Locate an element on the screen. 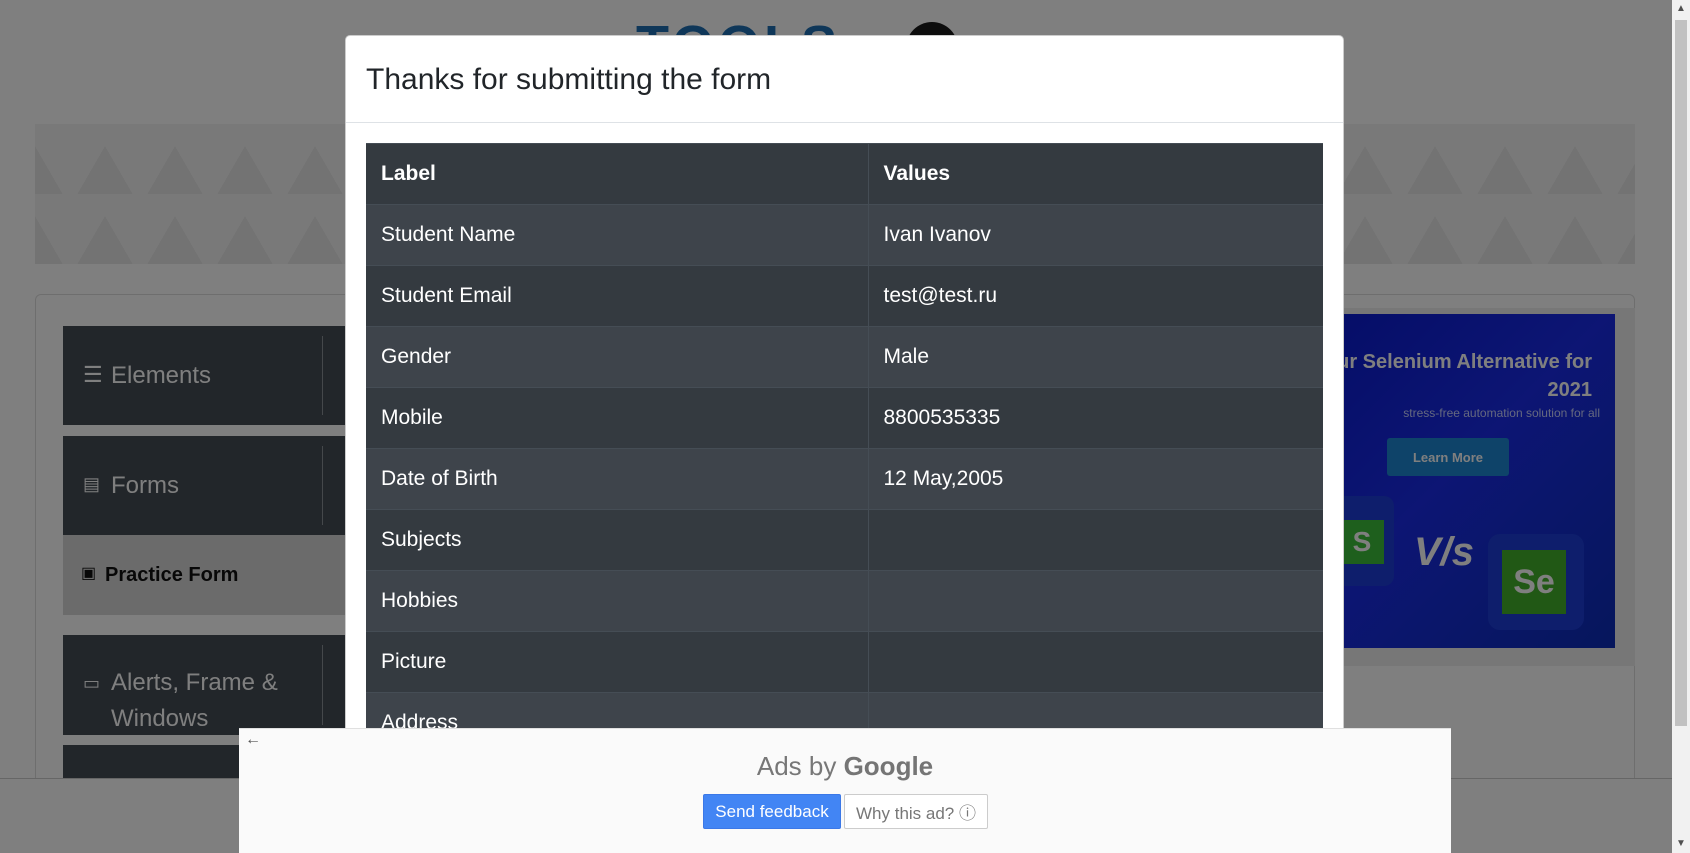  table-row: Gender Male is located at coordinates (844, 357).